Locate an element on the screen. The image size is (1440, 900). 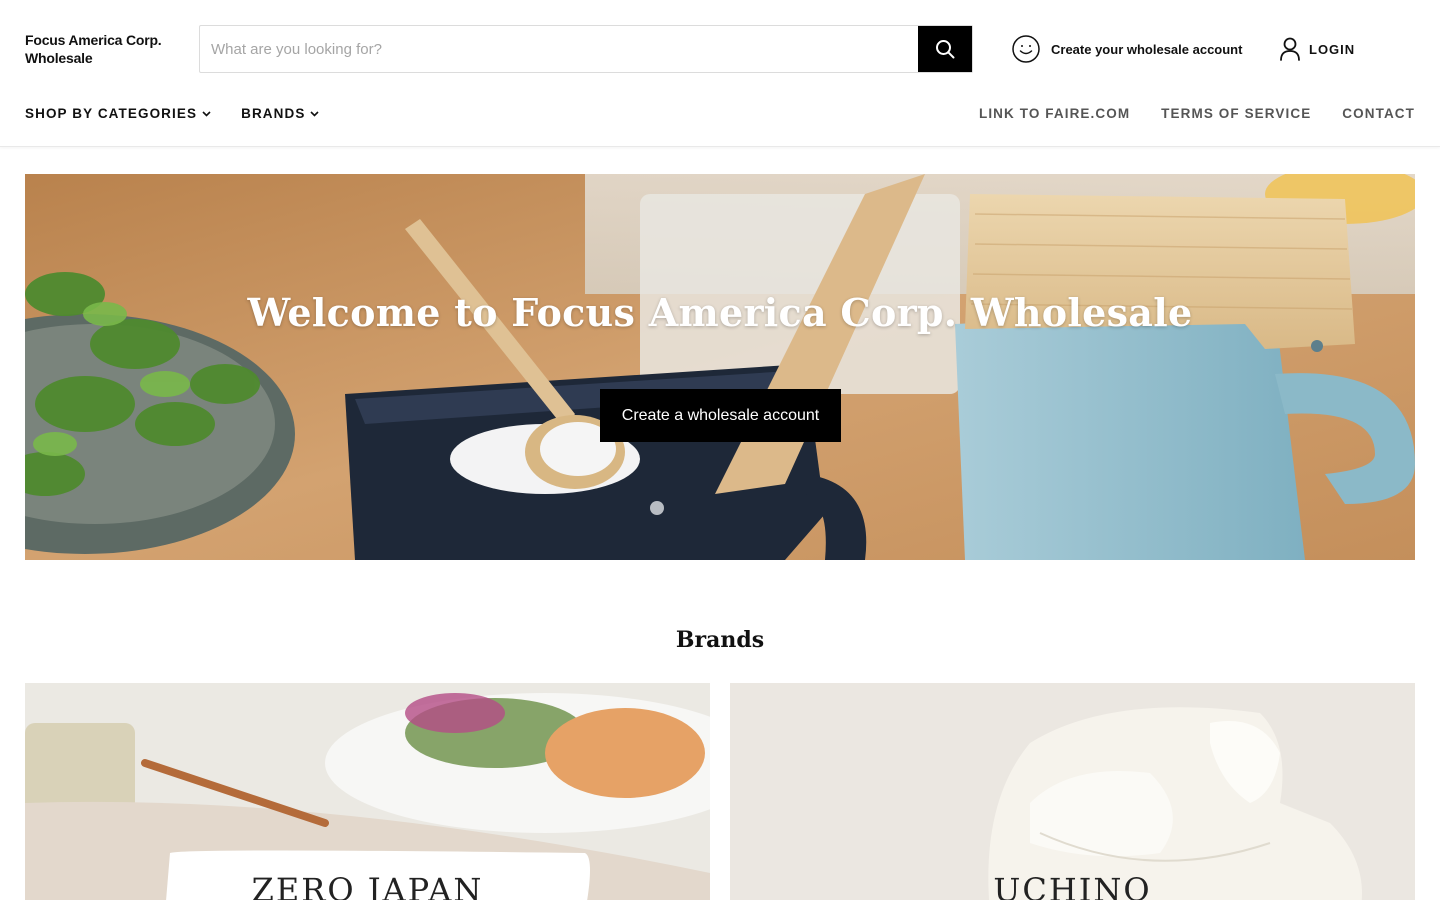
brand-card-uchino: UCHINO is located at coordinates (1072, 791).